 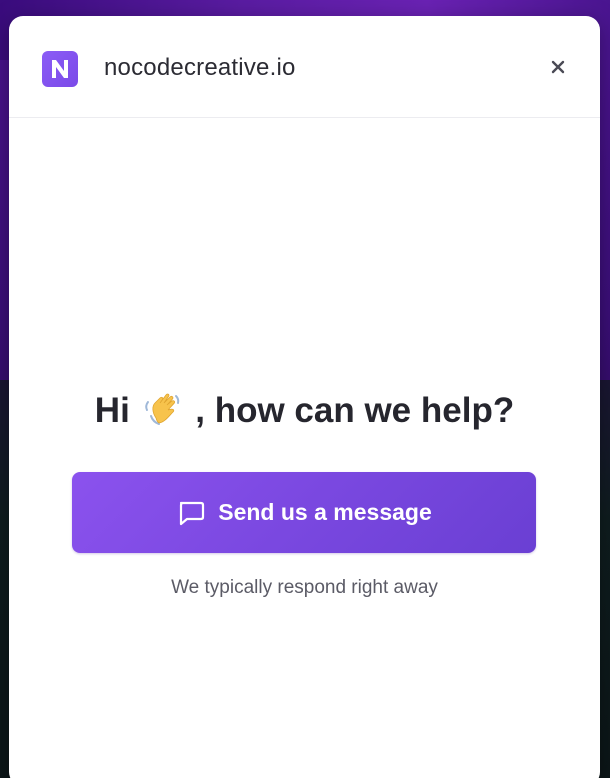 What do you see at coordinates (60, 69) in the screenshot?
I see `n-logo-icon` at bounding box center [60, 69].